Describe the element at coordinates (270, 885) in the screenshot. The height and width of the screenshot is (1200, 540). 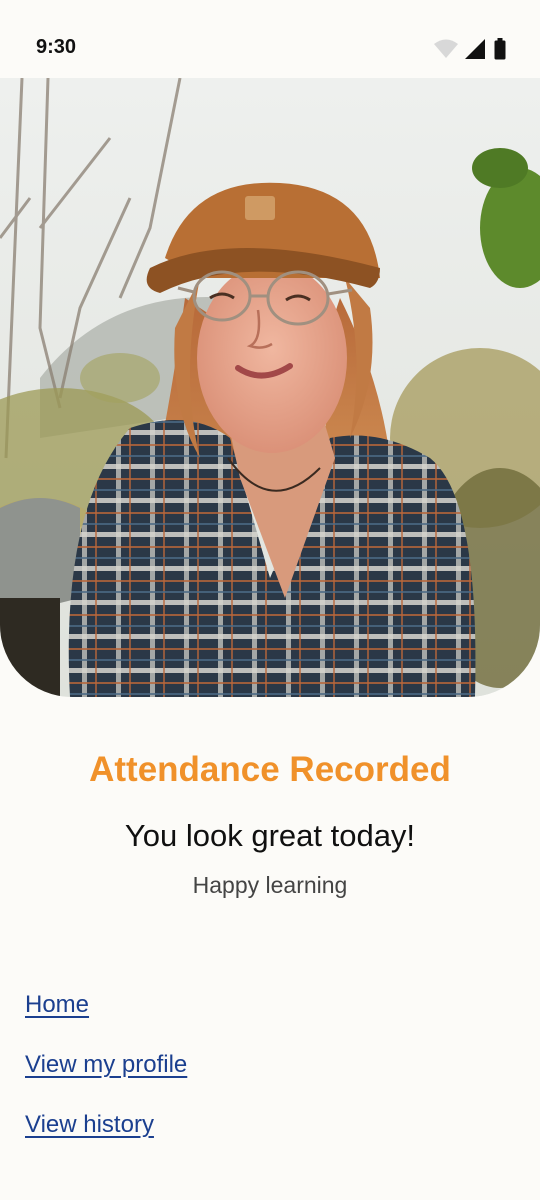
I see `caption-text: Happy learning` at that location.